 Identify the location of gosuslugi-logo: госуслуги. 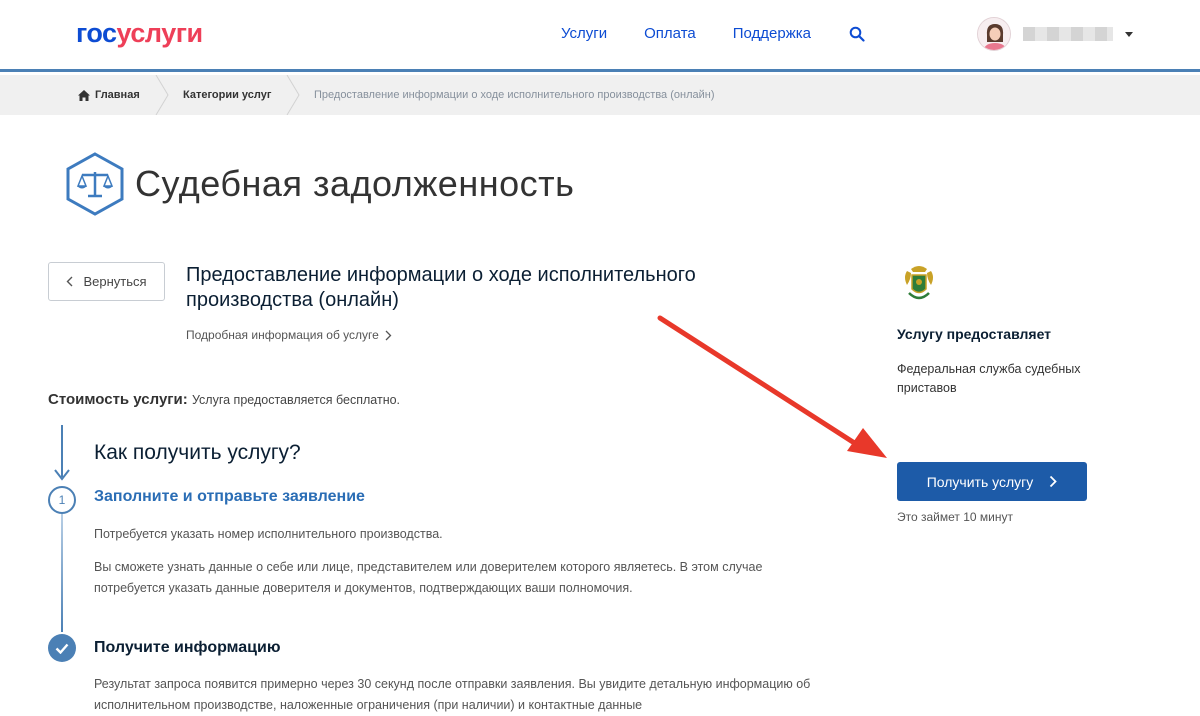
(139, 33).